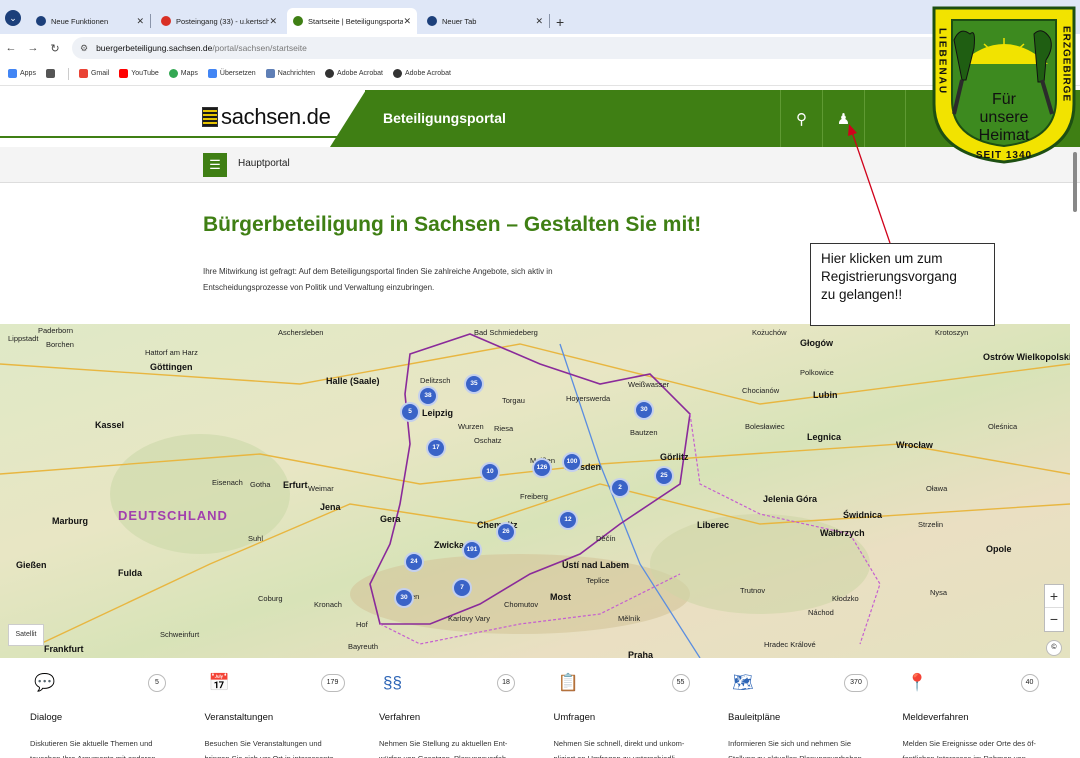 This screenshot has height=758, width=1080. Describe the element at coordinates (183, 73) in the screenshot. I see `bookmark-maps: Maps` at that location.